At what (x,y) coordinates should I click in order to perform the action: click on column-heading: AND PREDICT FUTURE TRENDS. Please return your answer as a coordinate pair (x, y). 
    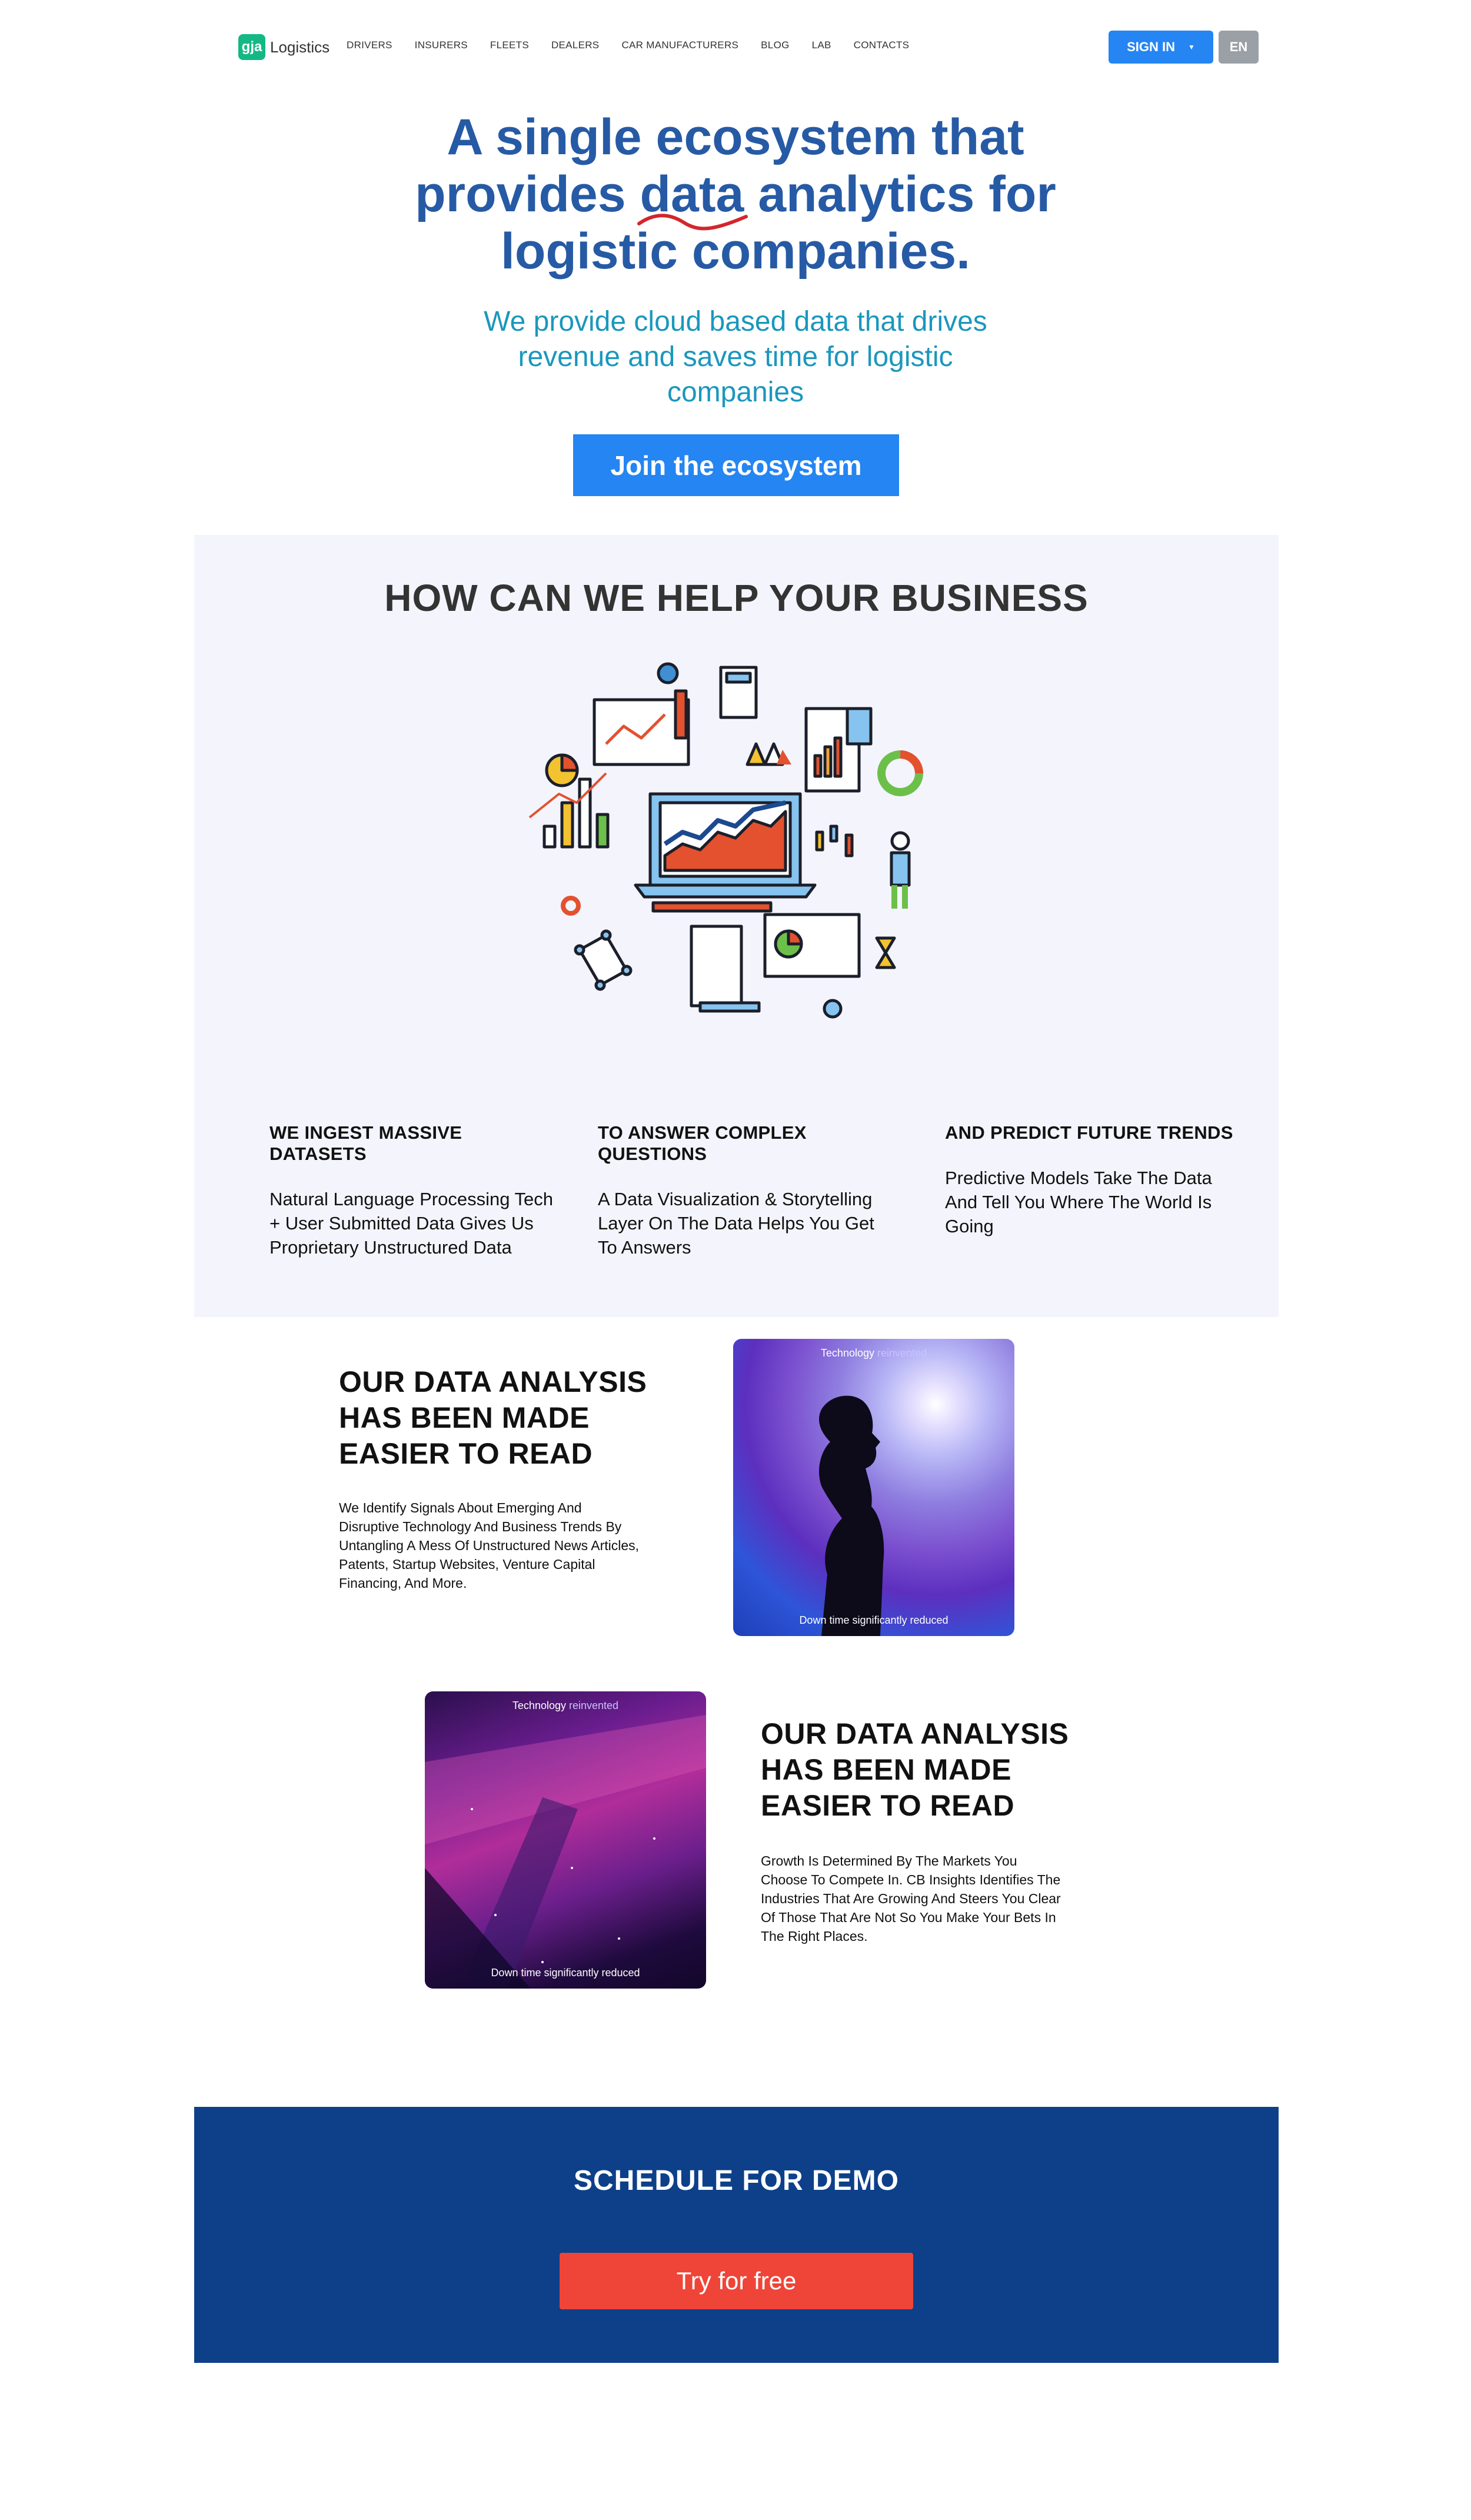
    Looking at the image, I should click on (1089, 1132).